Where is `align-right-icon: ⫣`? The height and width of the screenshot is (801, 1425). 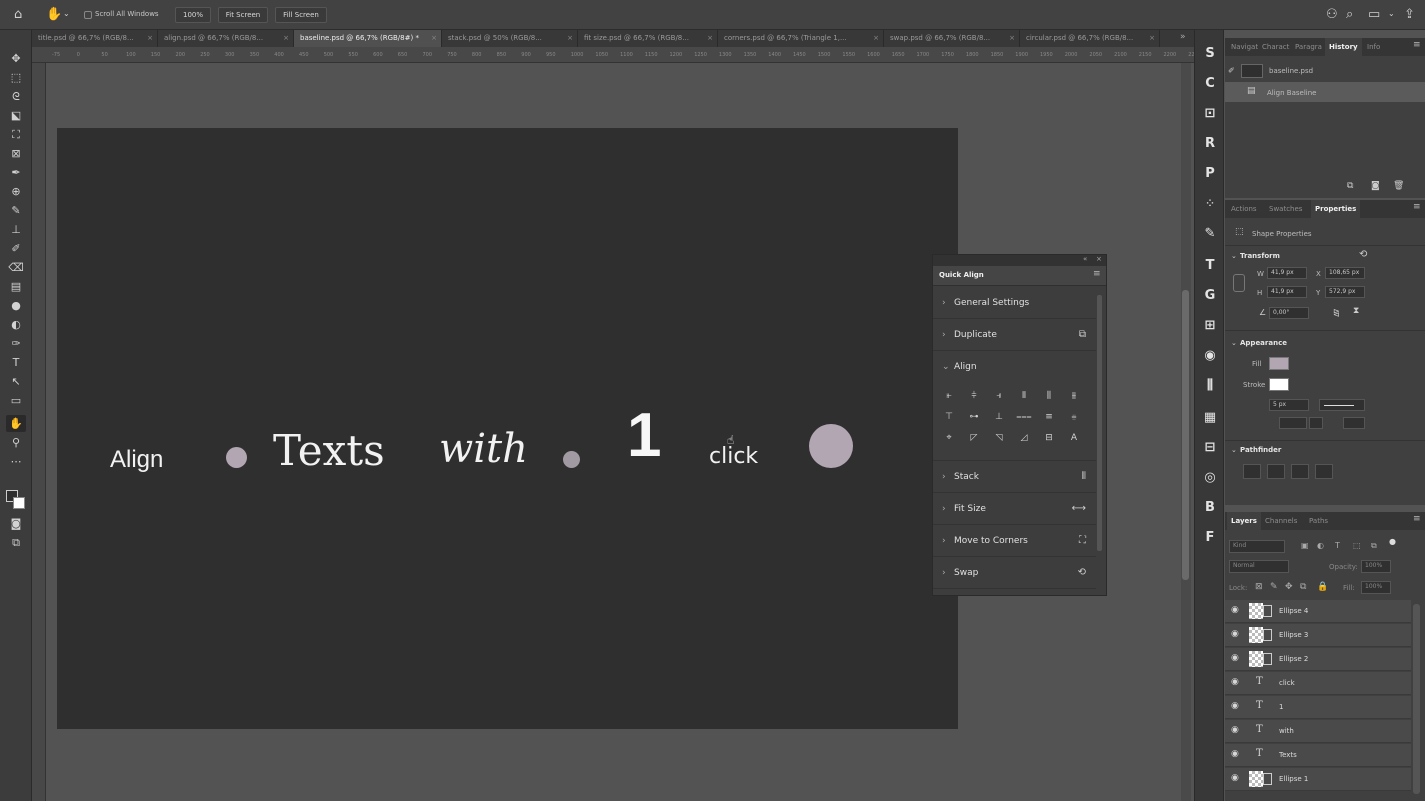 align-right-icon: ⫣ is located at coordinates (999, 396).